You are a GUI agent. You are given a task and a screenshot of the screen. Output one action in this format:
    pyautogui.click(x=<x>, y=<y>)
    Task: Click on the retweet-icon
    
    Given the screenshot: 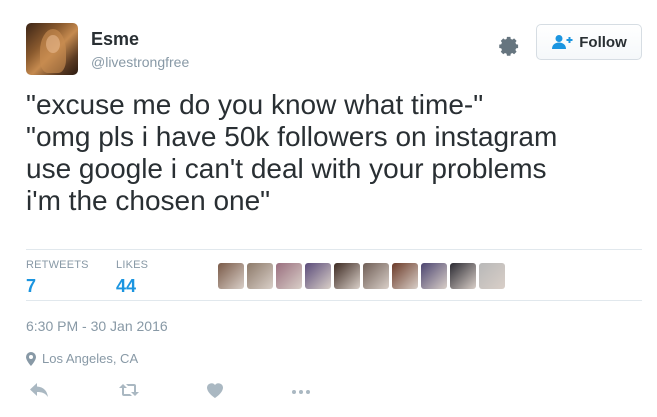 What is the action you would take?
    pyautogui.click(x=129, y=390)
    